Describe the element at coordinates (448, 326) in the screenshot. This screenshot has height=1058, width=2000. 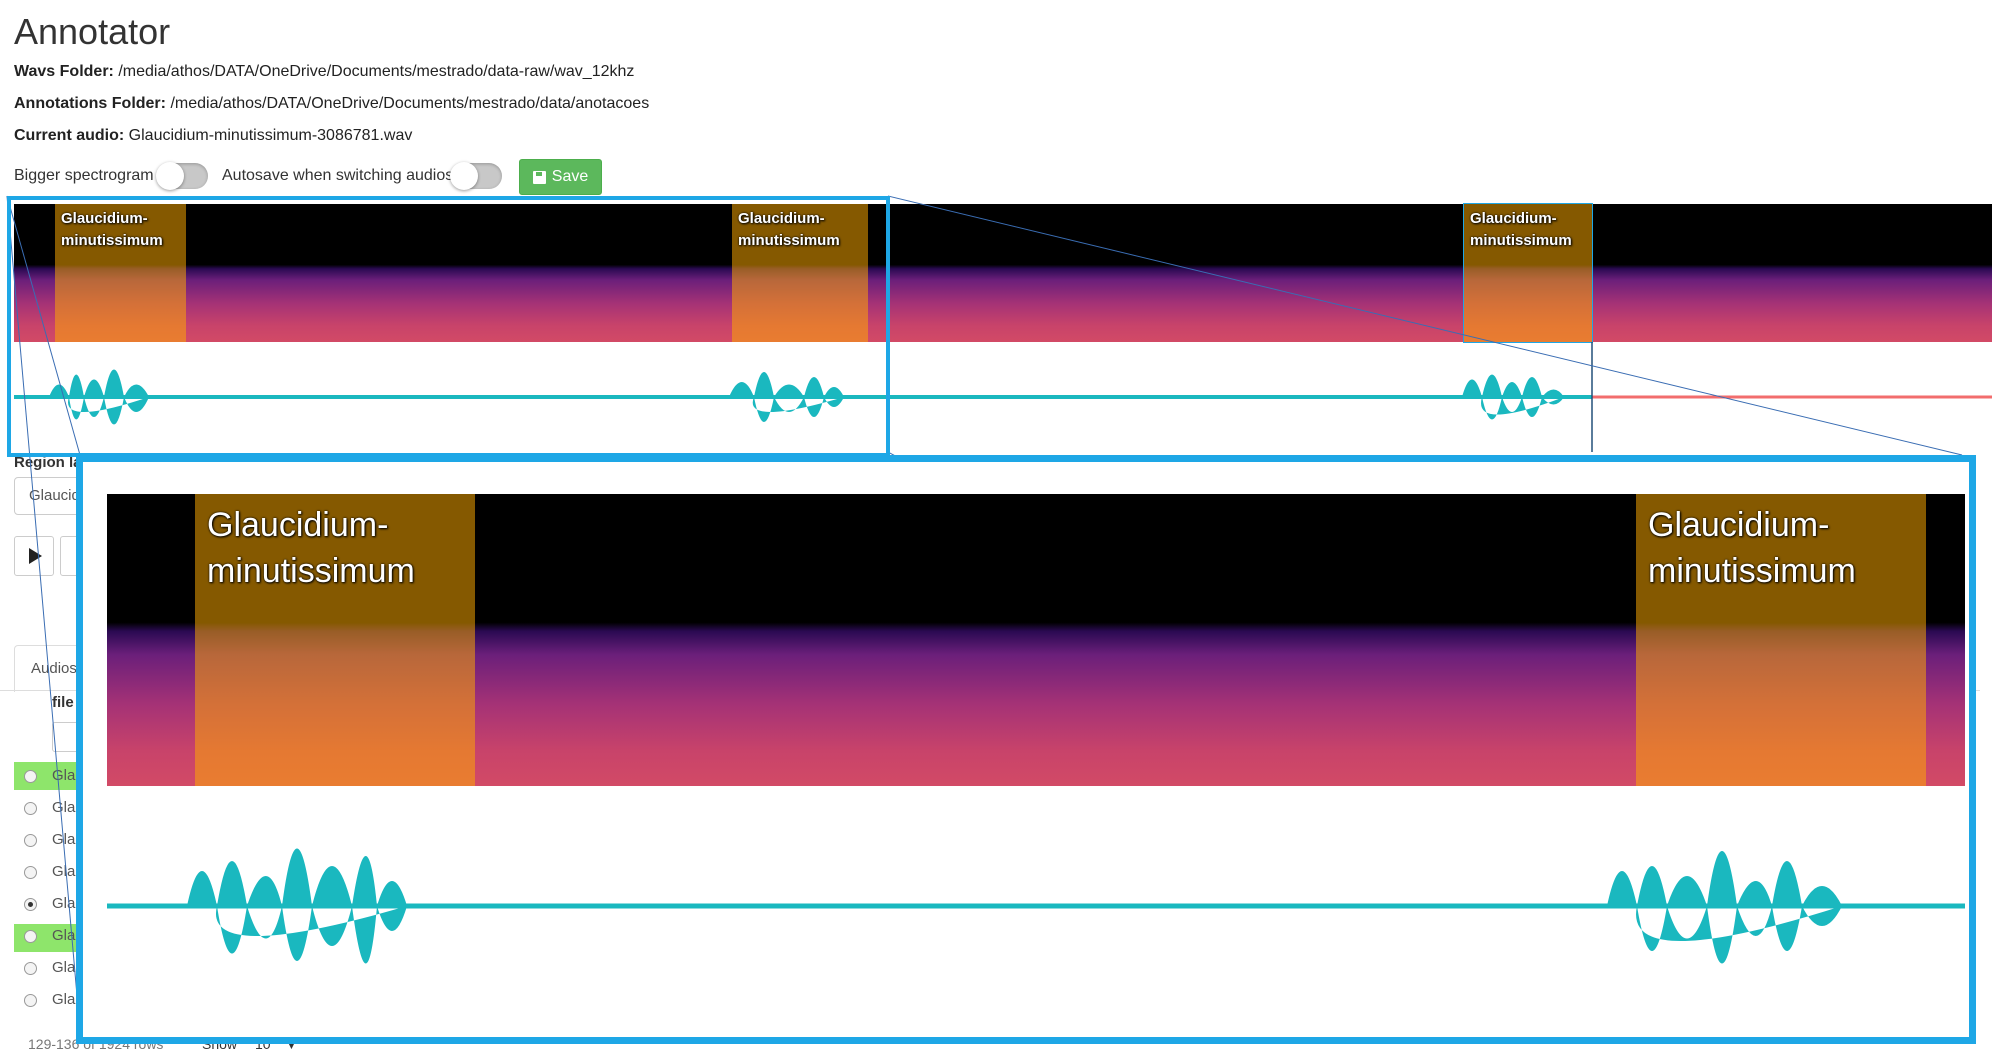
I see `zoom-source-rect` at that location.